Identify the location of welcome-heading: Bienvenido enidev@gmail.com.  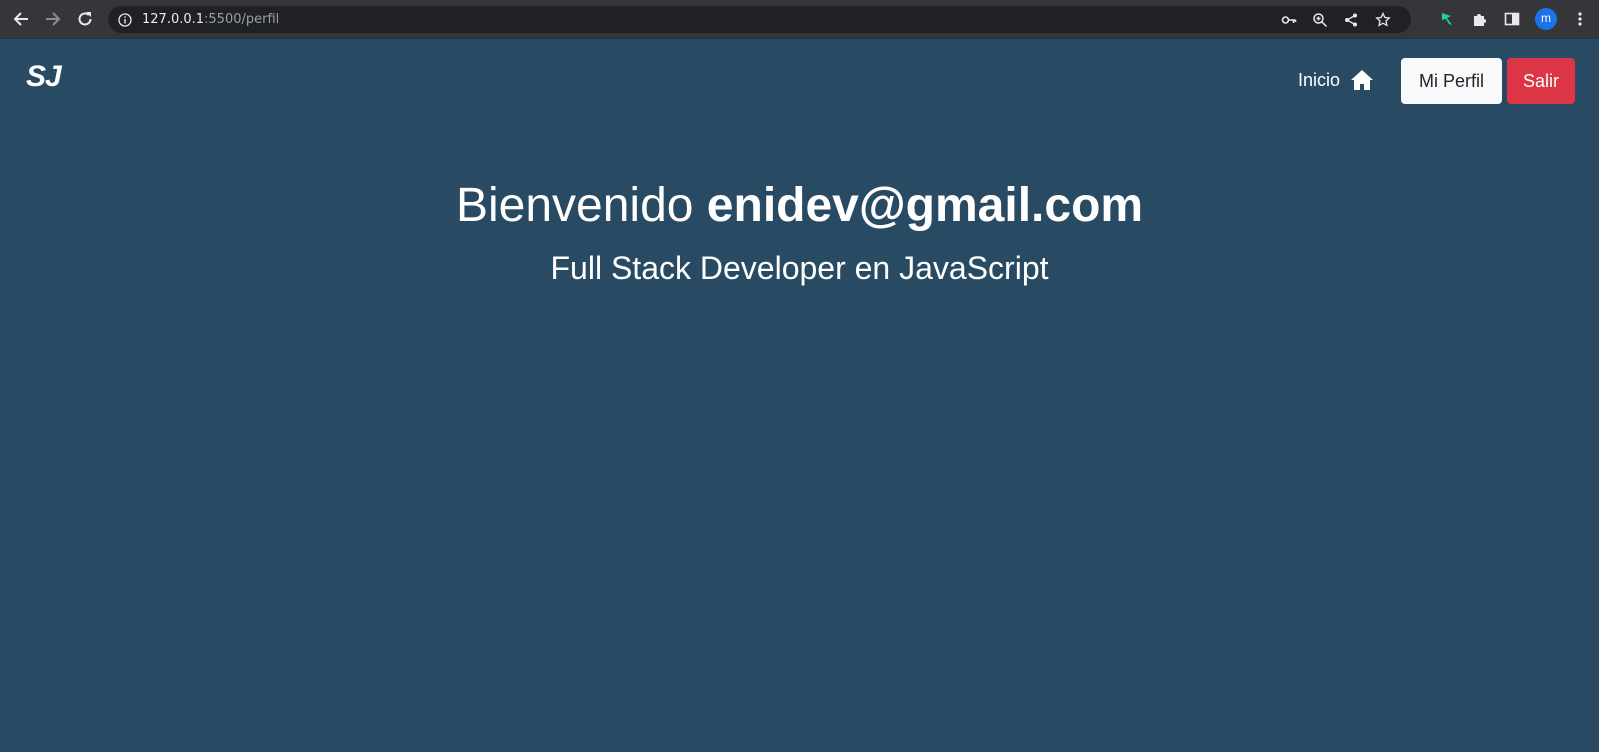
(799, 205).